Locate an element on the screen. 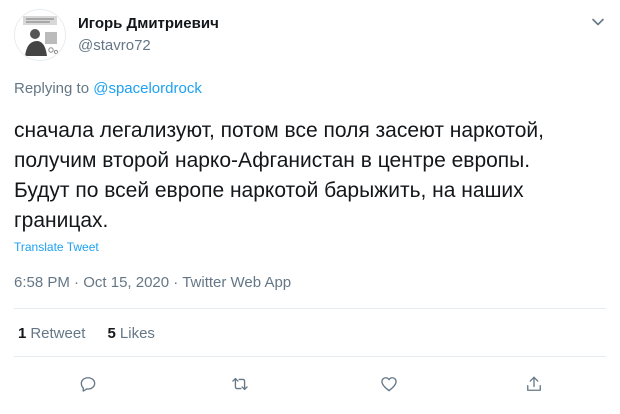 This screenshot has width=620, height=414. tweet-meta: 6:58 PM · Oct 15, 2020 · Twitter Web App is located at coordinates (152, 282).